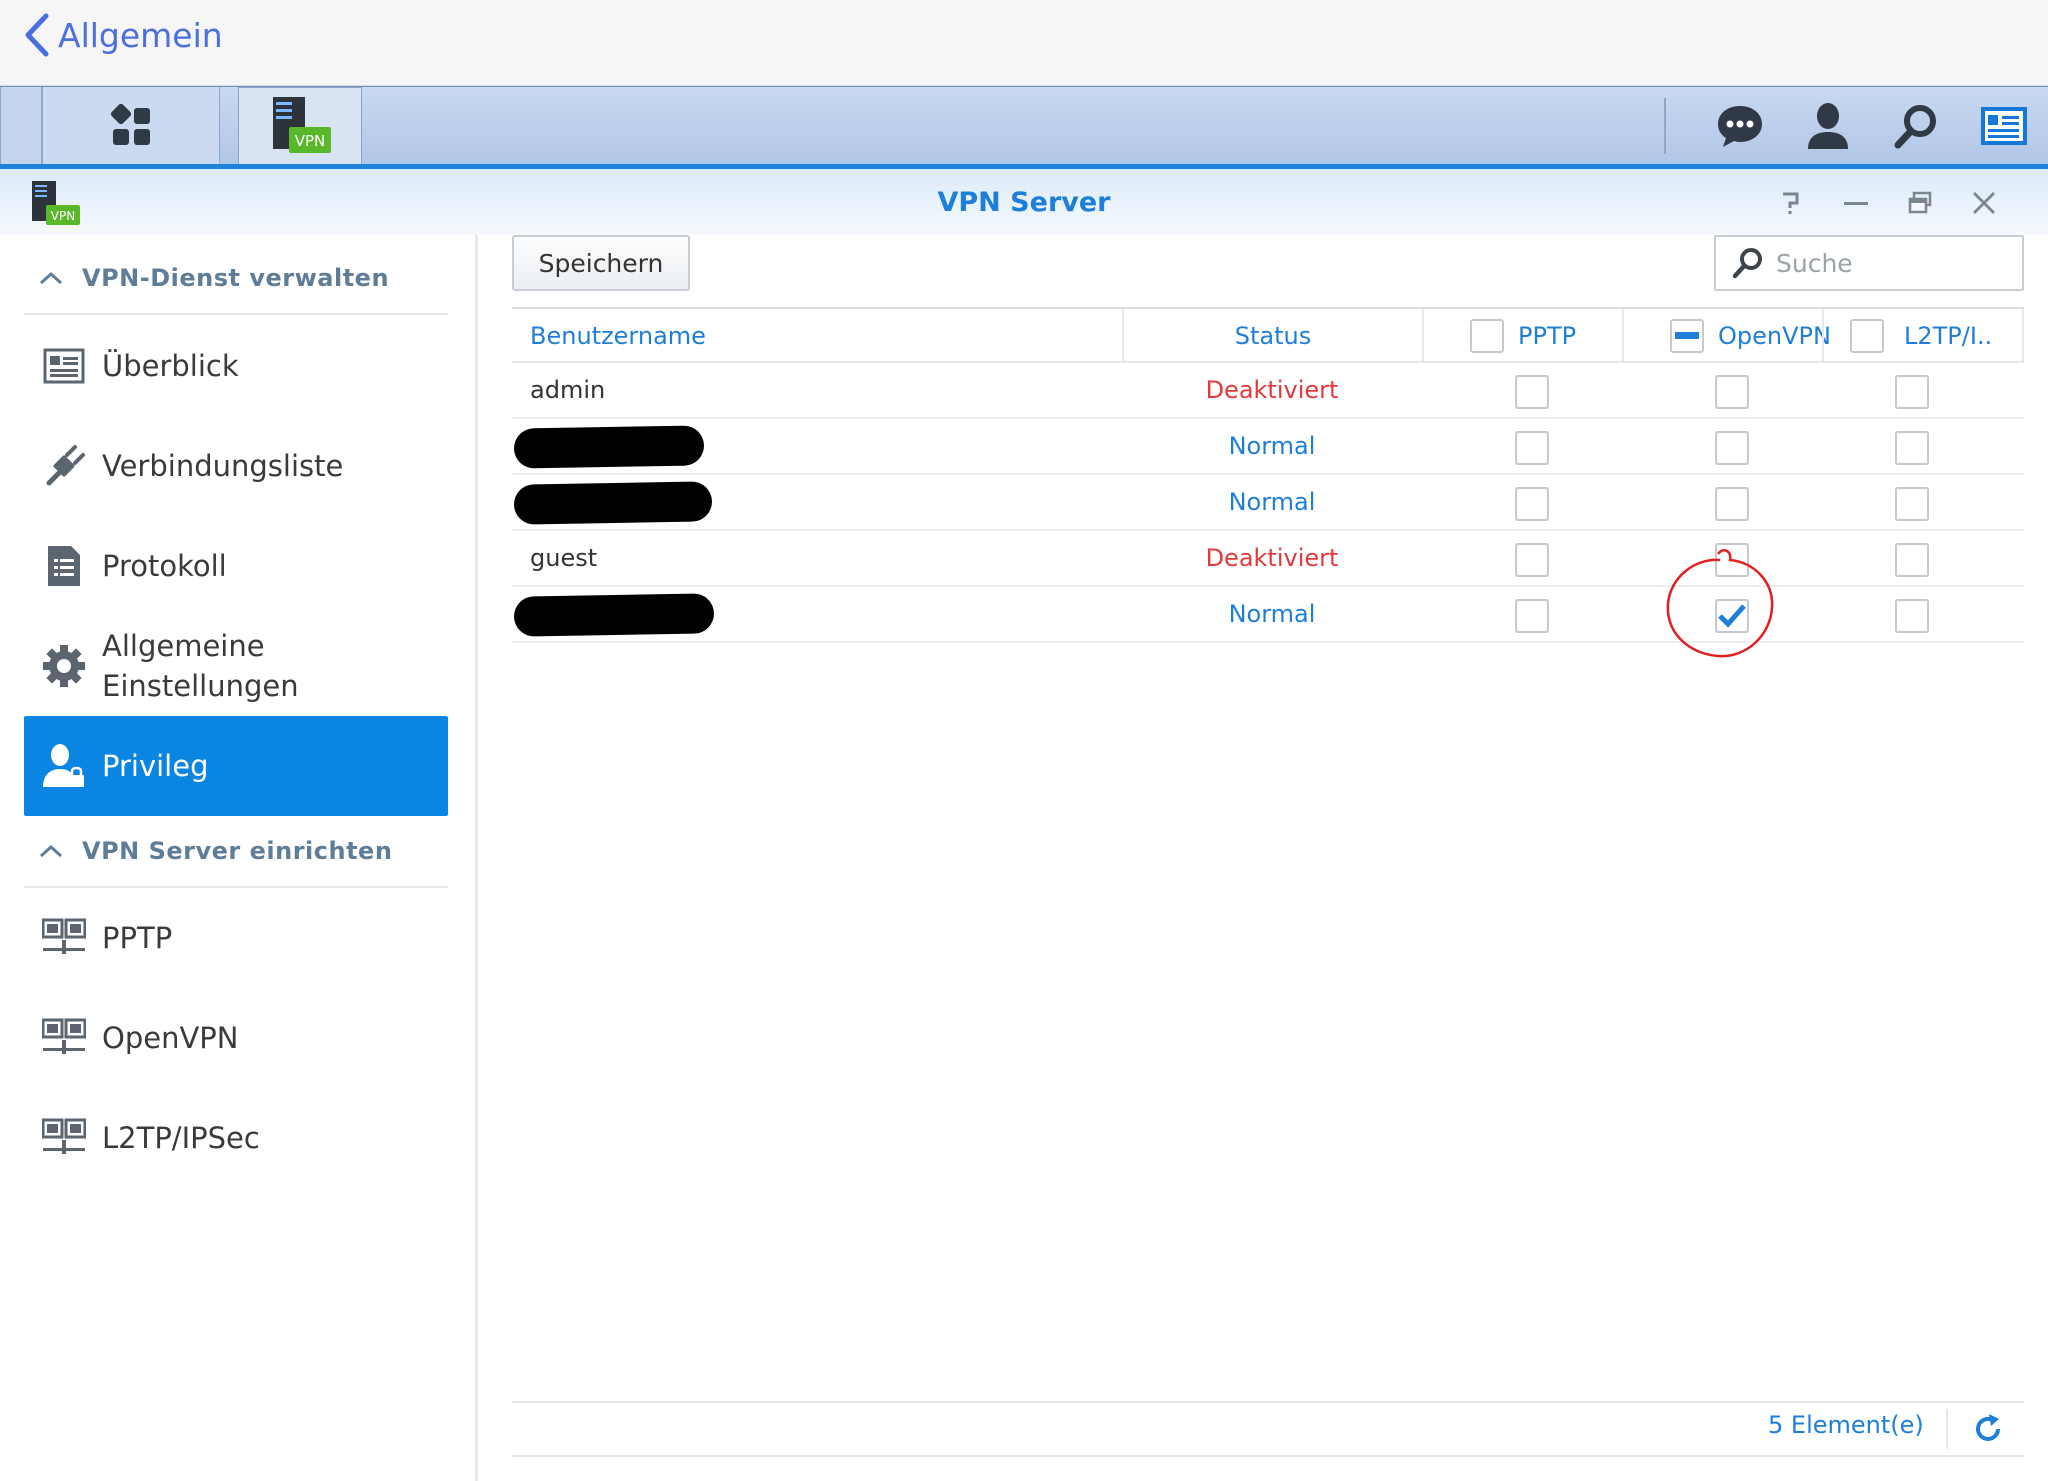  What do you see at coordinates (1268, 391) in the screenshot?
I see `table-row: admin Deaktiviert` at bounding box center [1268, 391].